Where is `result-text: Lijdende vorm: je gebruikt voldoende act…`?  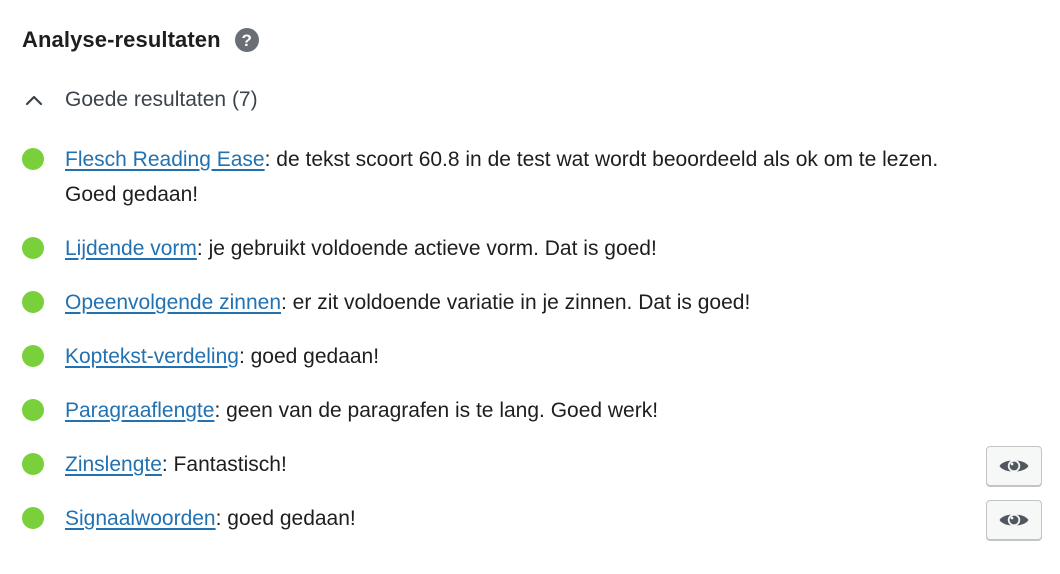 result-text: Lijdende vorm: je gebruikt voldoende act… is located at coordinates (530, 248).